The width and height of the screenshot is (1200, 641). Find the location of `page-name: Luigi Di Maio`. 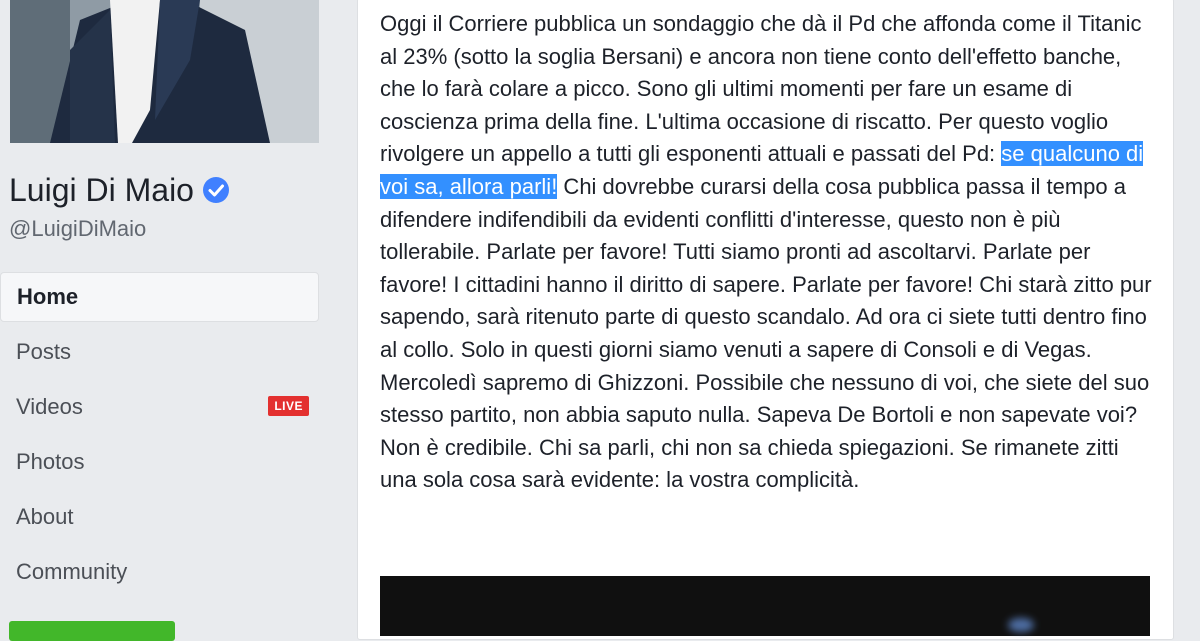

page-name: Luigi Di Maio is located at coordinates (101, 190).